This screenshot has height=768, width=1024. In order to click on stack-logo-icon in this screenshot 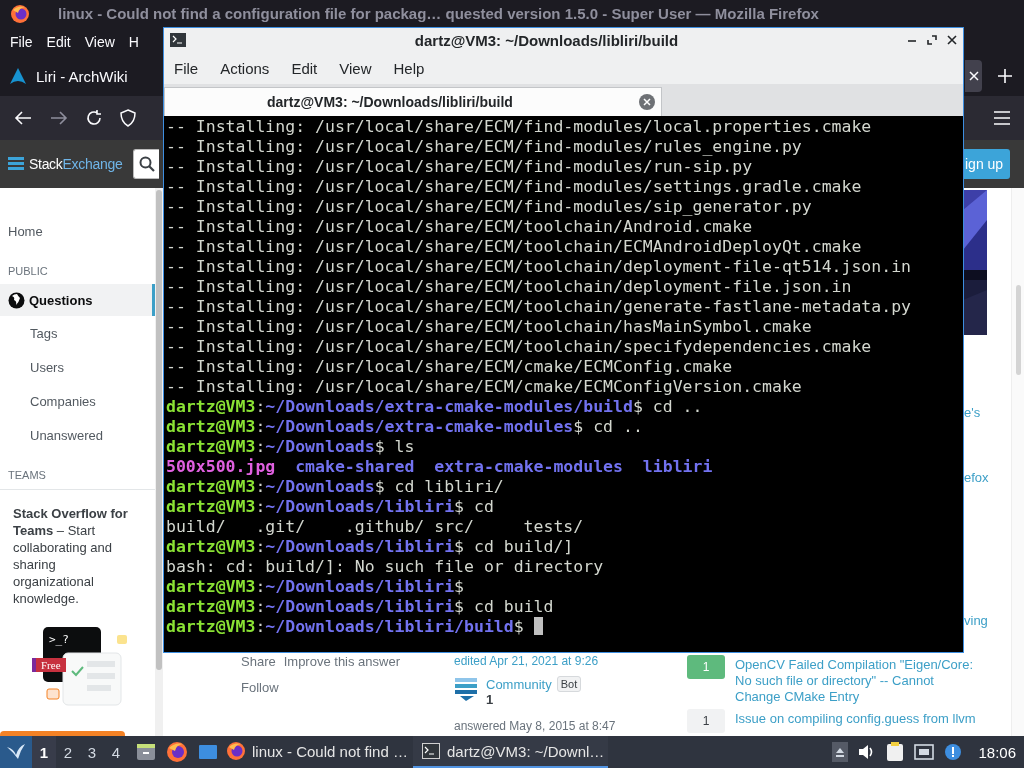, I will do `click(16, 164)`.